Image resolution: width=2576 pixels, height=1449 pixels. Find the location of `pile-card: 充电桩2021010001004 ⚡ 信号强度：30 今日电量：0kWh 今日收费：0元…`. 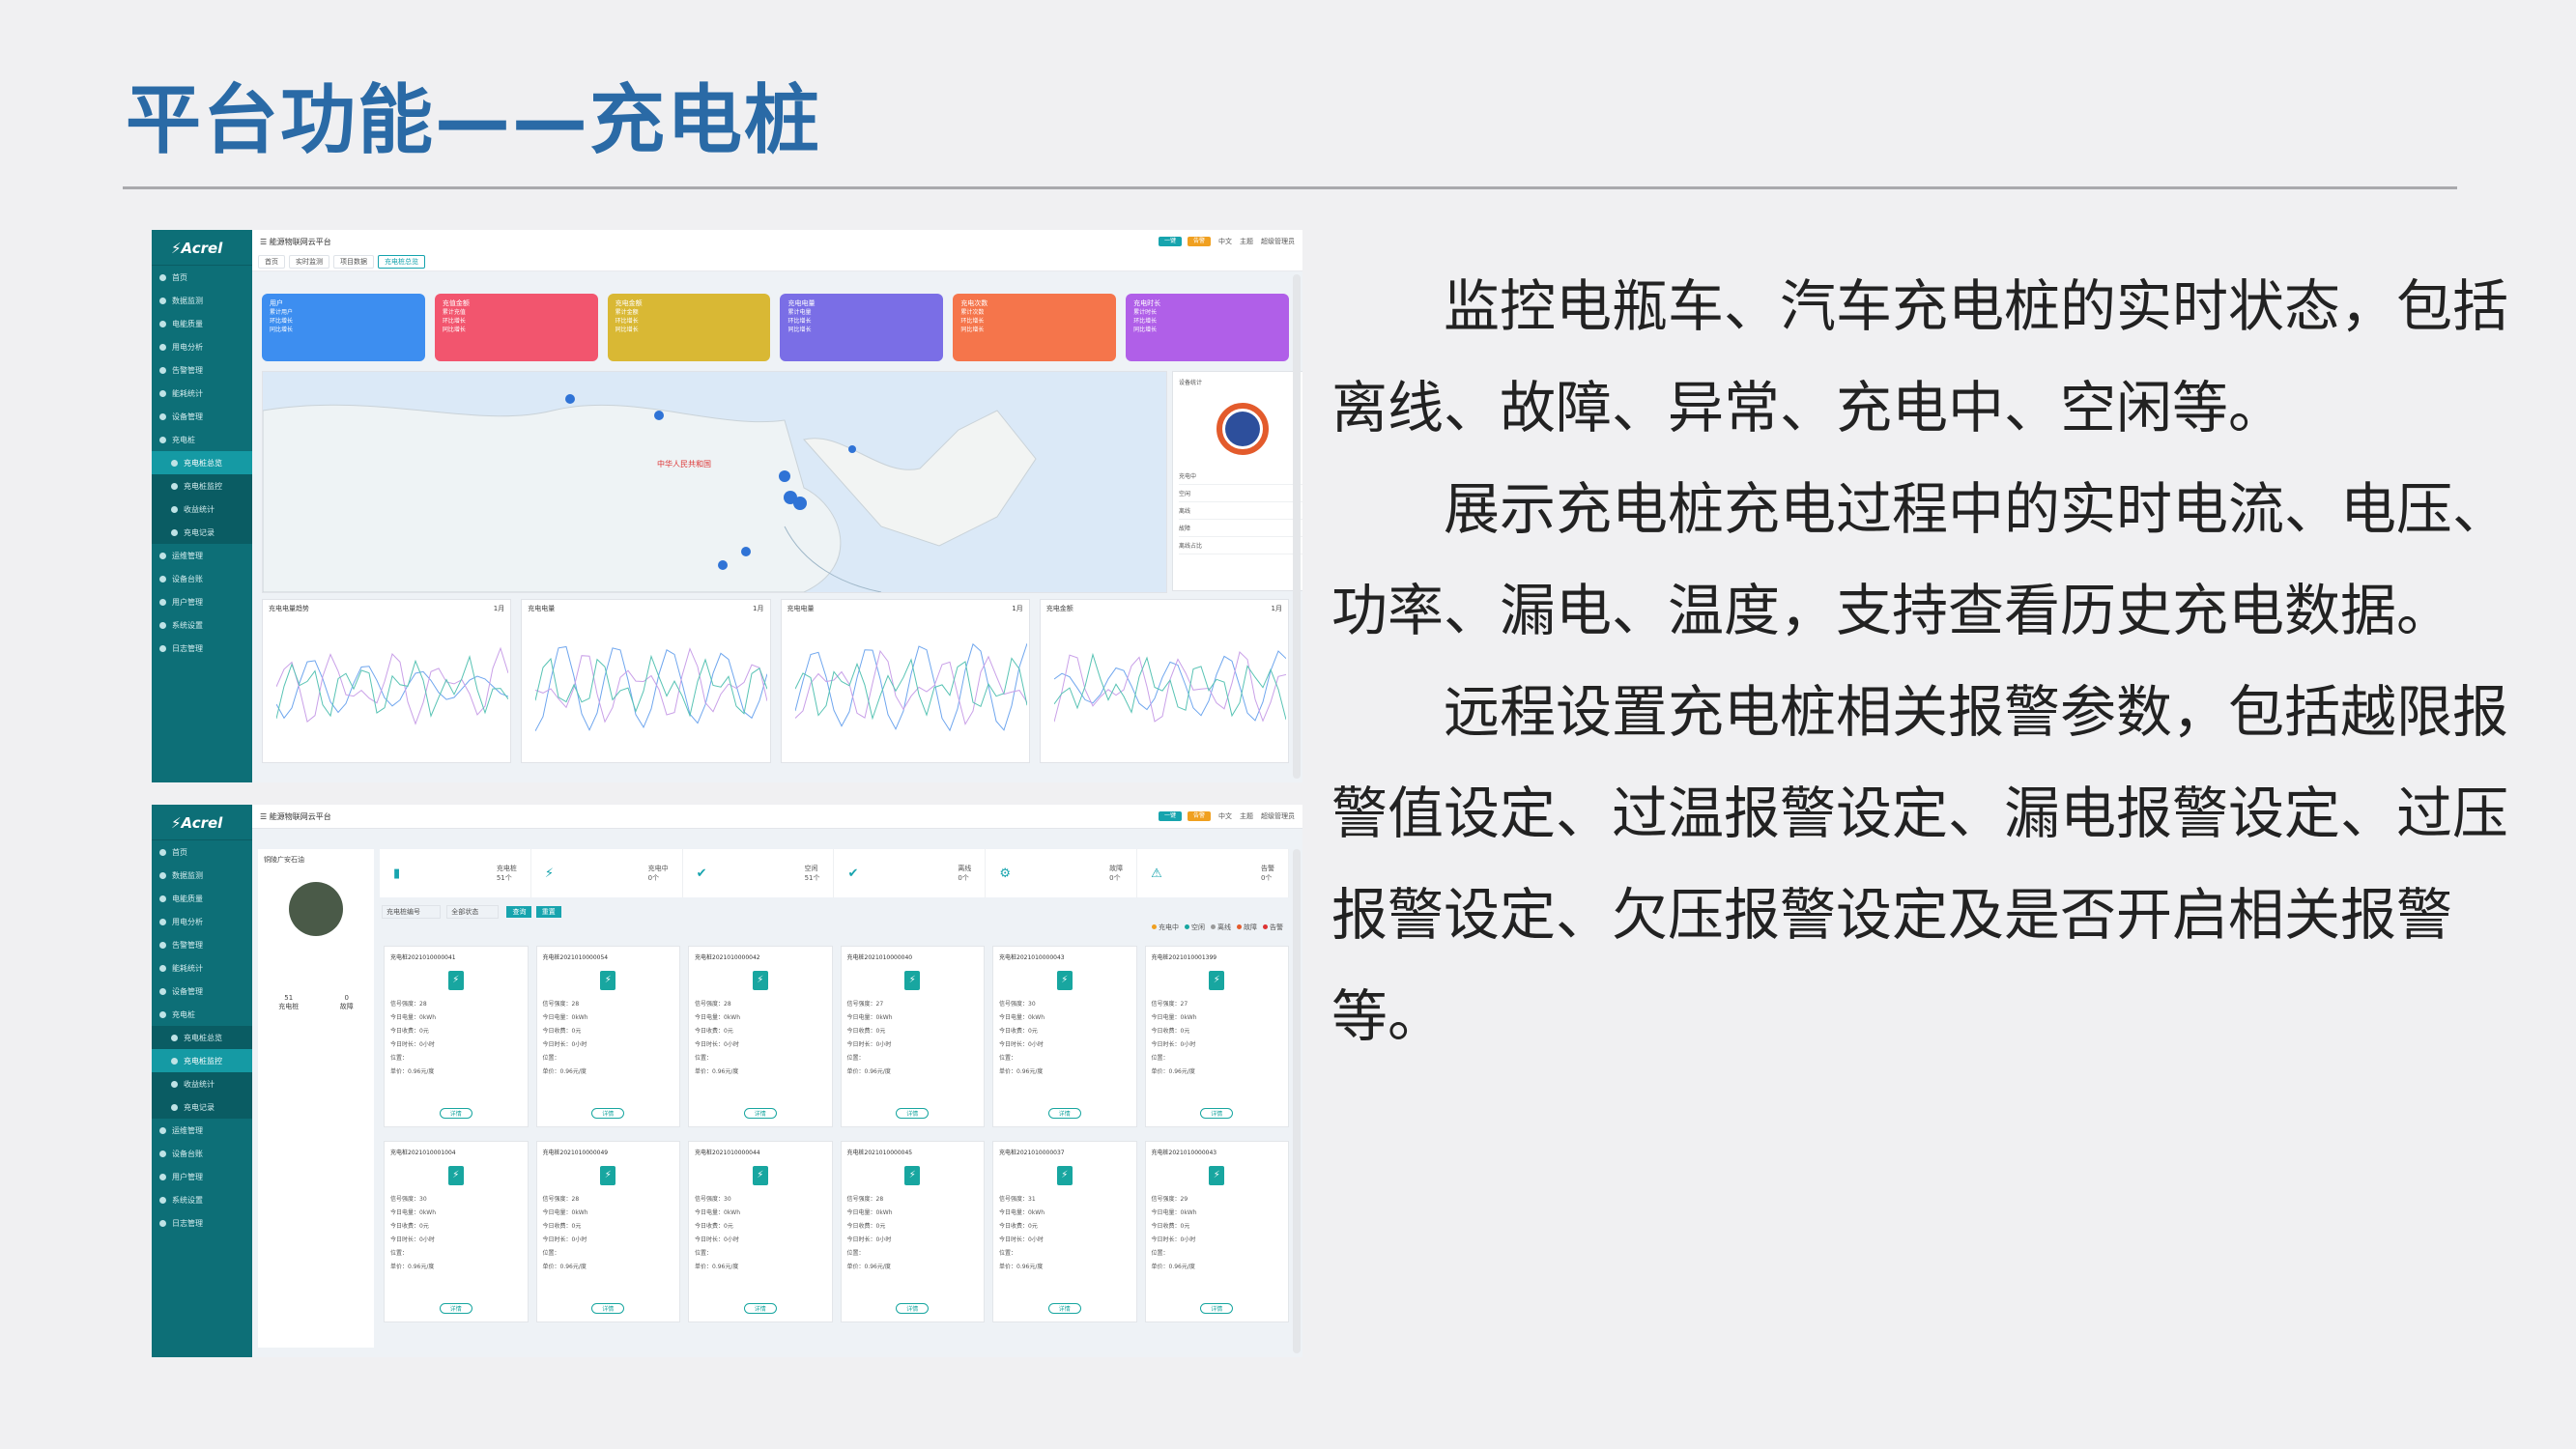

pile-card: 充电桩2021010001004 ⚡ 信号强度：30 今日电量：0kWh 今日收费：0元… is located at coordinates (457, 1231).